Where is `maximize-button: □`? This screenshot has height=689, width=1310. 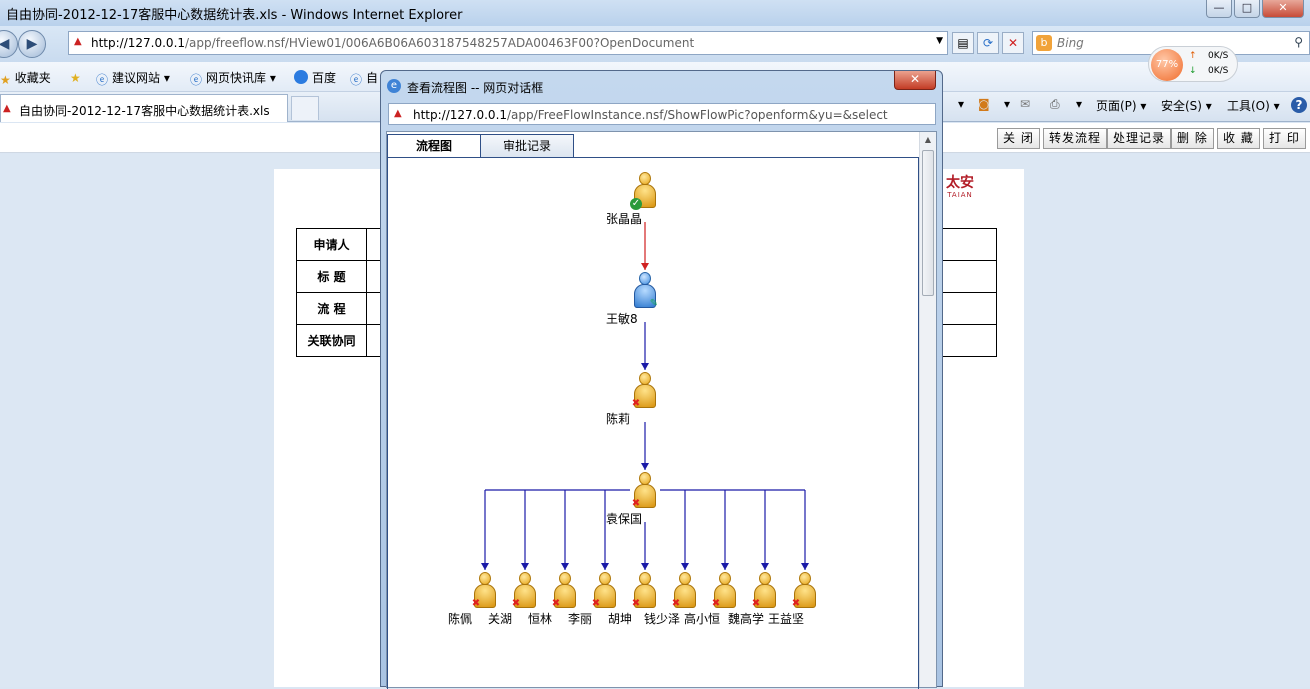
maximize-button: □ is located at coordinates (1247, 9).